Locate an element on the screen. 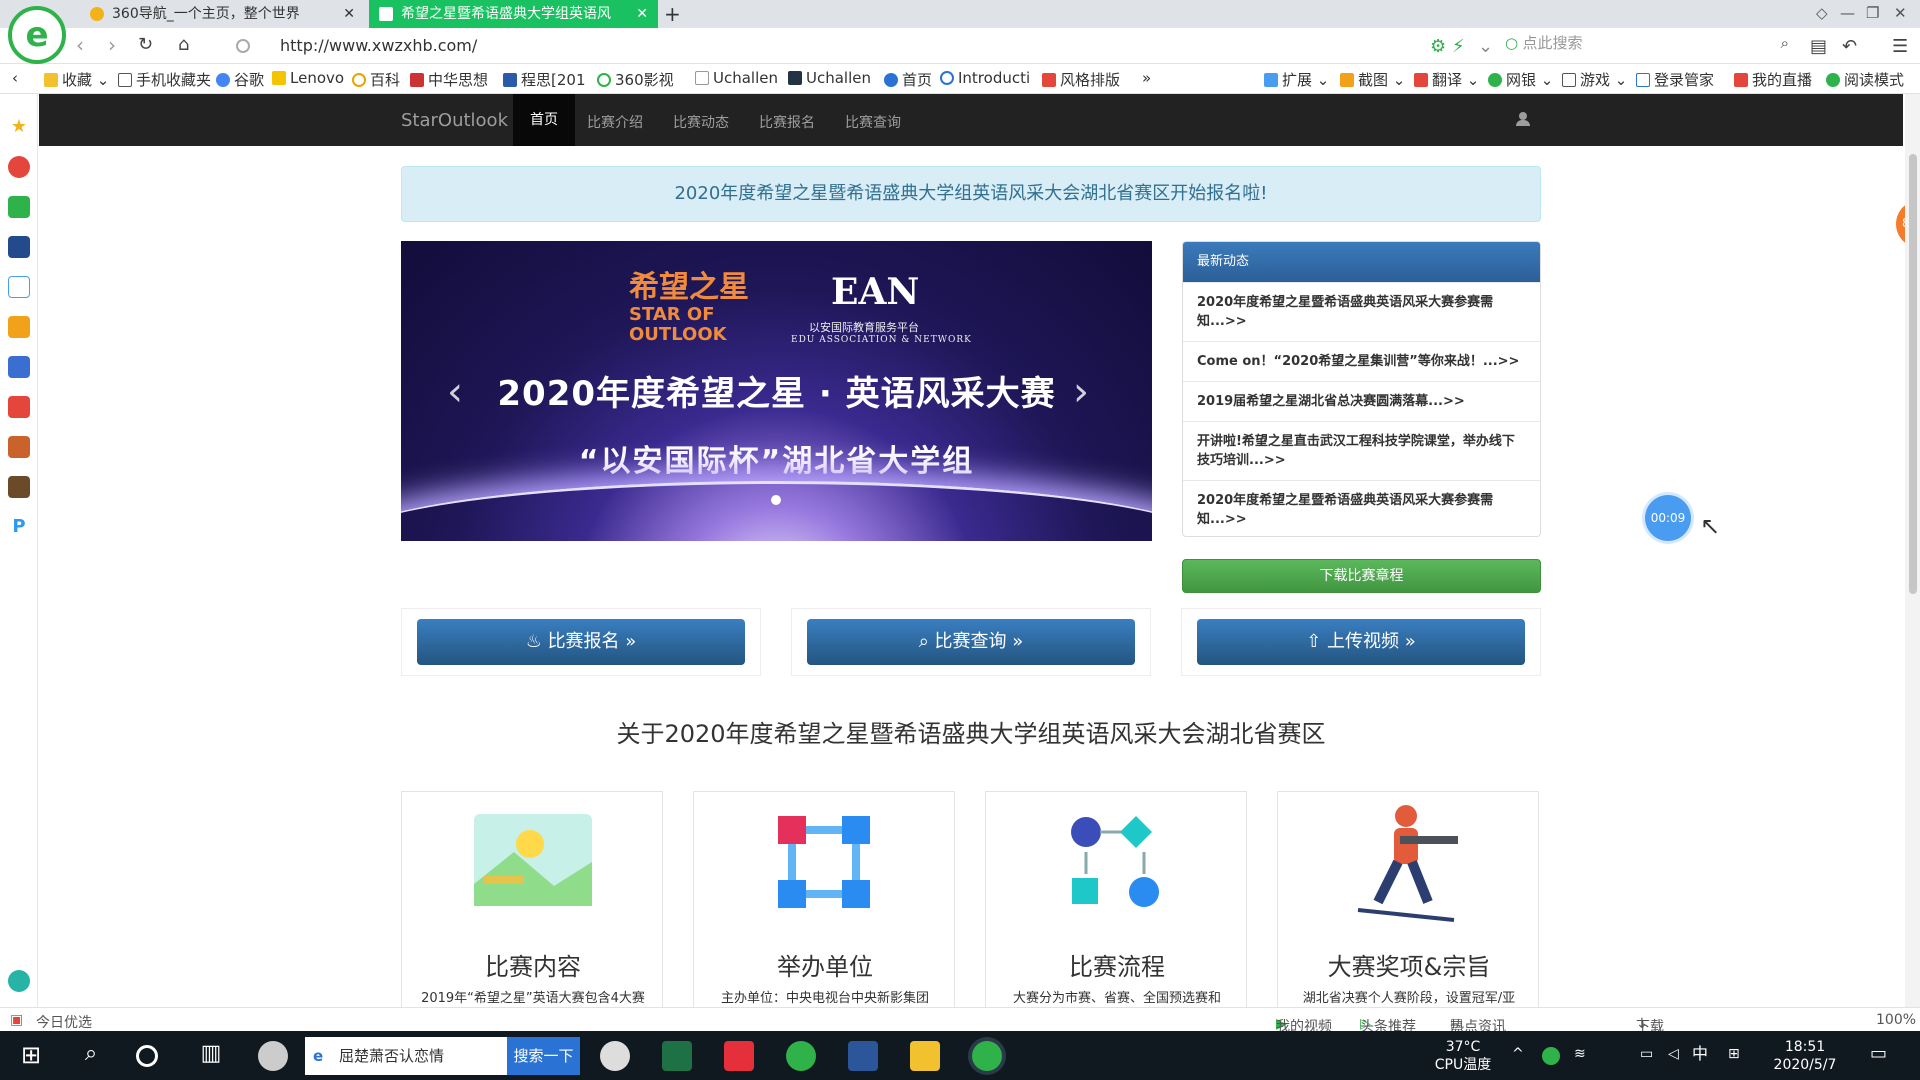 Image resolution: width=1920 pixels, height=1080 pixels. nav-register: 比赛报名 is located at coordinates (787, 122).